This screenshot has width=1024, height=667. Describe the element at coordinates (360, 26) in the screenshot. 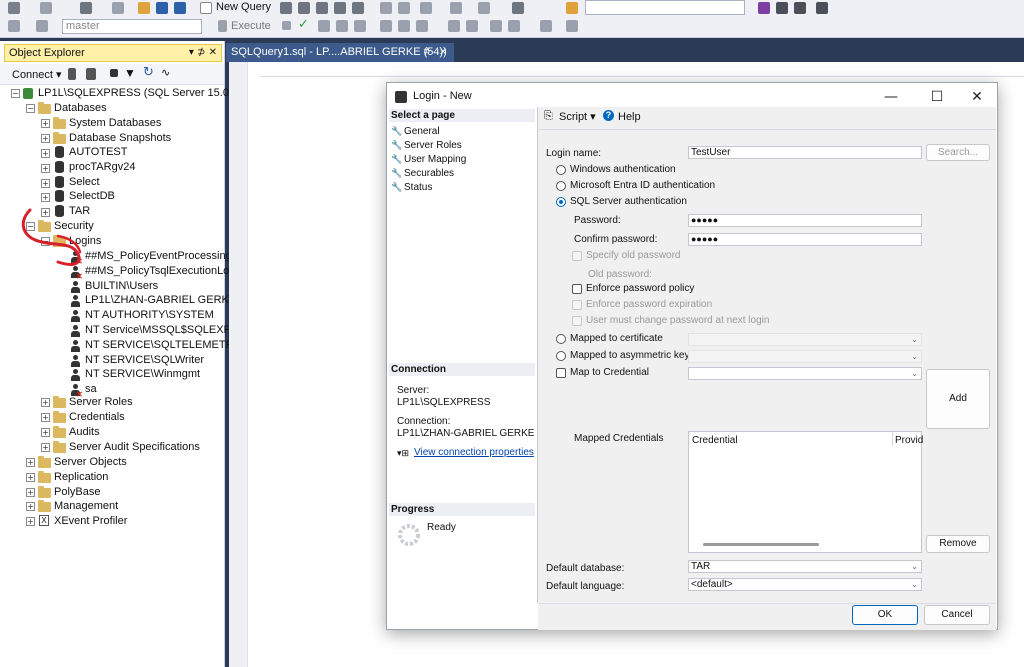

I see `intellisense-icon` at that location.